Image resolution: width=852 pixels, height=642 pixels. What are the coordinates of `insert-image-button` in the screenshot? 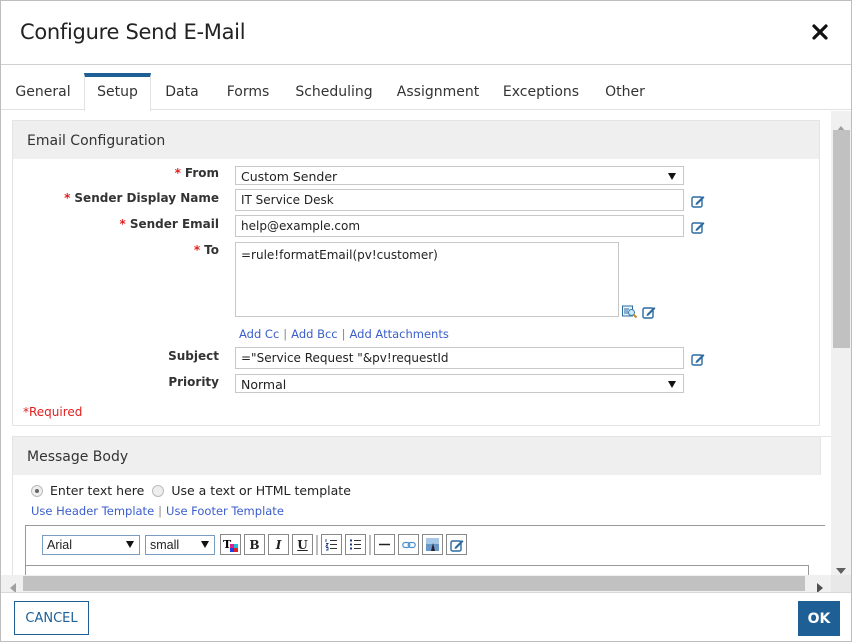 It's located at (432, 544).